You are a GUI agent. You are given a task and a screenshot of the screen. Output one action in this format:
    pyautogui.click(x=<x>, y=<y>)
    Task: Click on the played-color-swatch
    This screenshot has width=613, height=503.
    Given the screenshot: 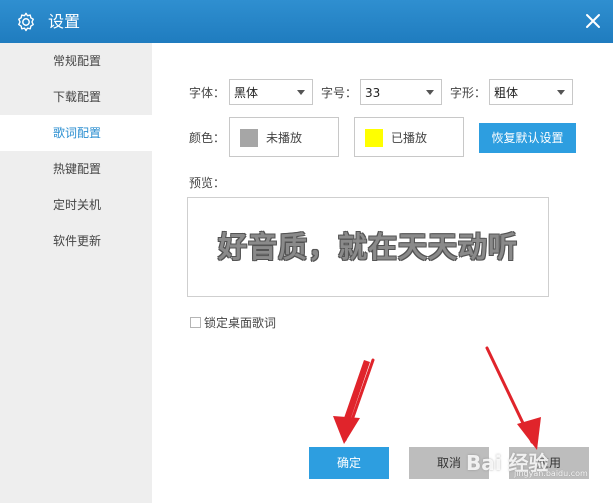 What is the action you would take?
    pyautogui.click(x=374, y=138)
    